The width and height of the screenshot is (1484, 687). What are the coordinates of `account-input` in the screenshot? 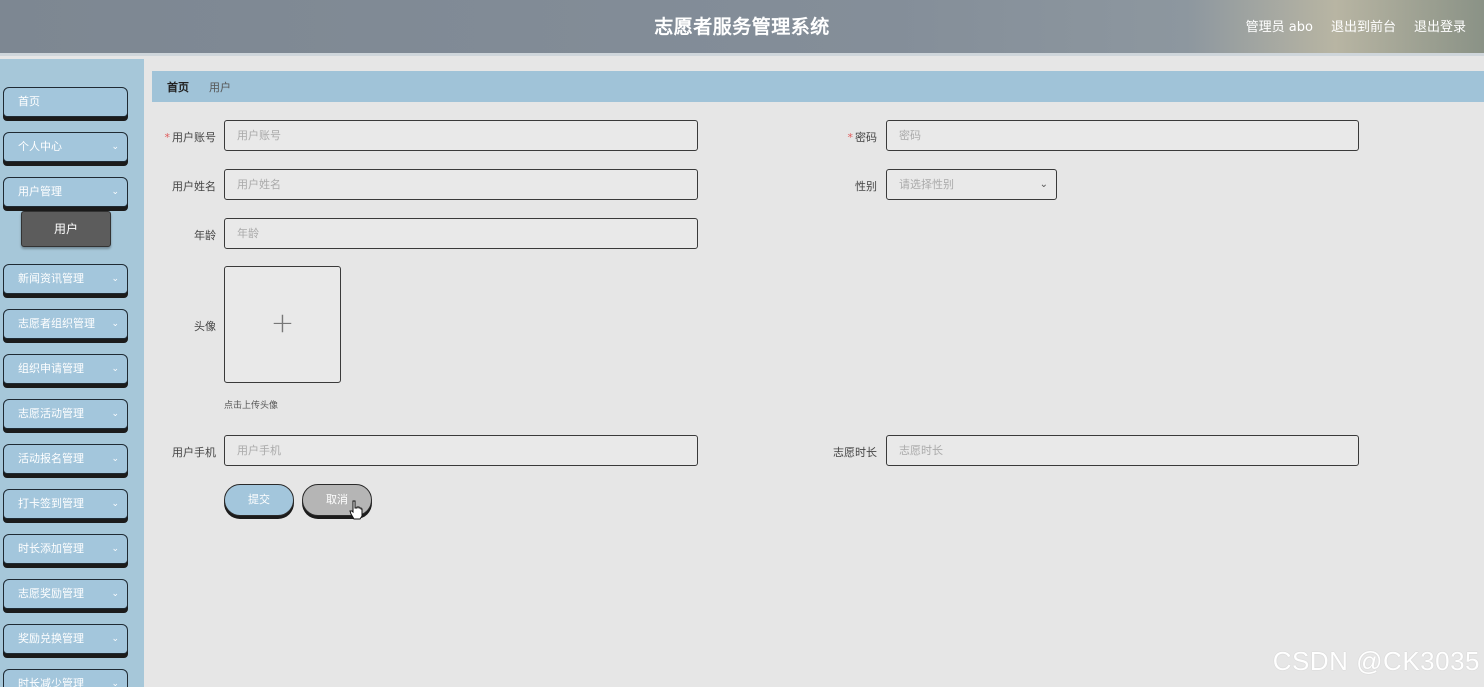 It's located at (461, 135).